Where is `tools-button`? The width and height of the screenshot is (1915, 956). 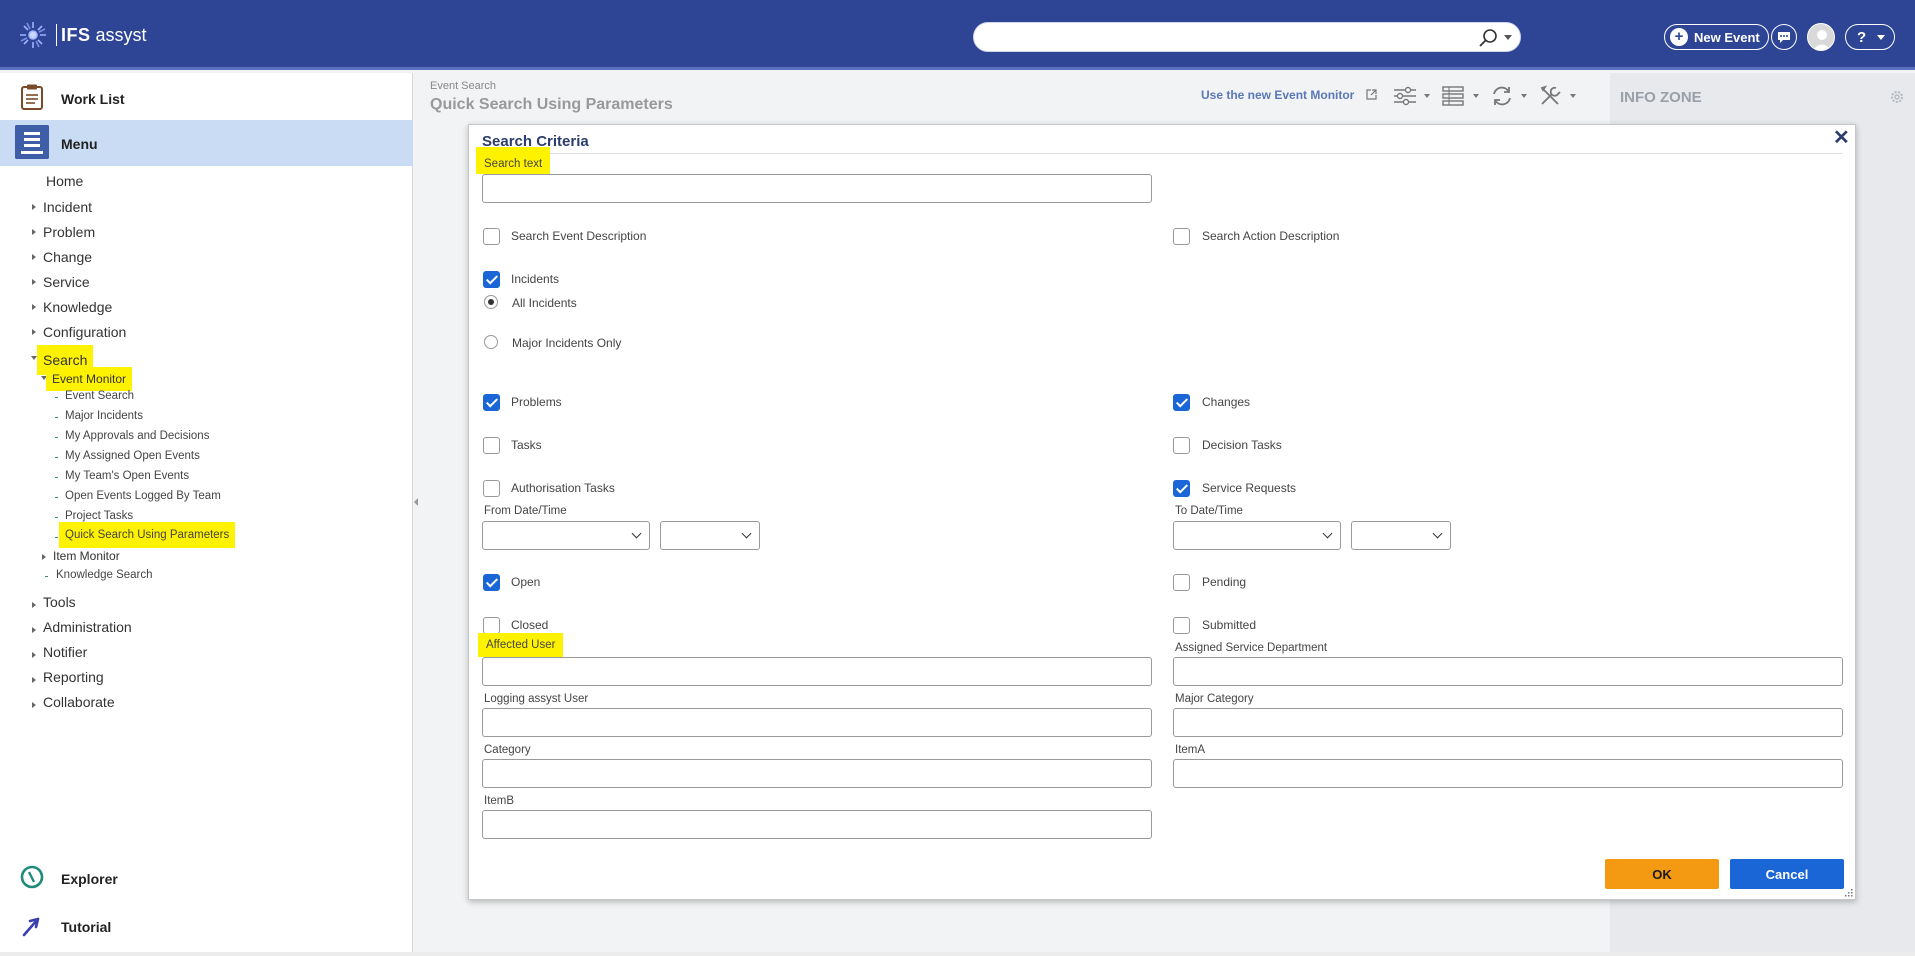 tools-button is located at coordinates (1557, 96).